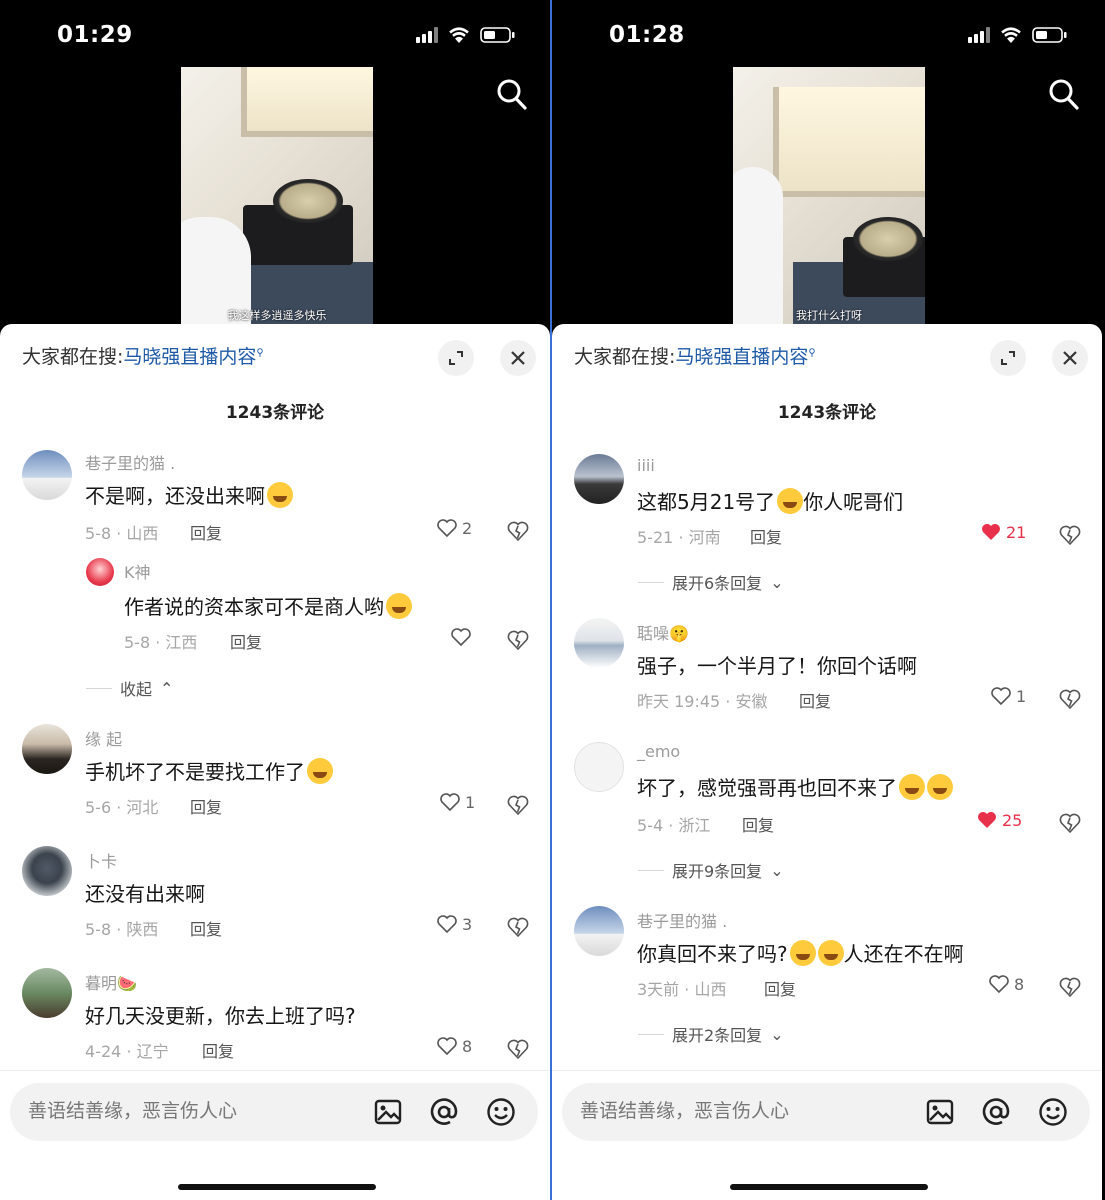 This screenshot has height=1200, width=1105. What do you see at coordinates (101, 860) in the screenshot?
I see `comment-username: 卜卡` at bounding box center [101, 860].